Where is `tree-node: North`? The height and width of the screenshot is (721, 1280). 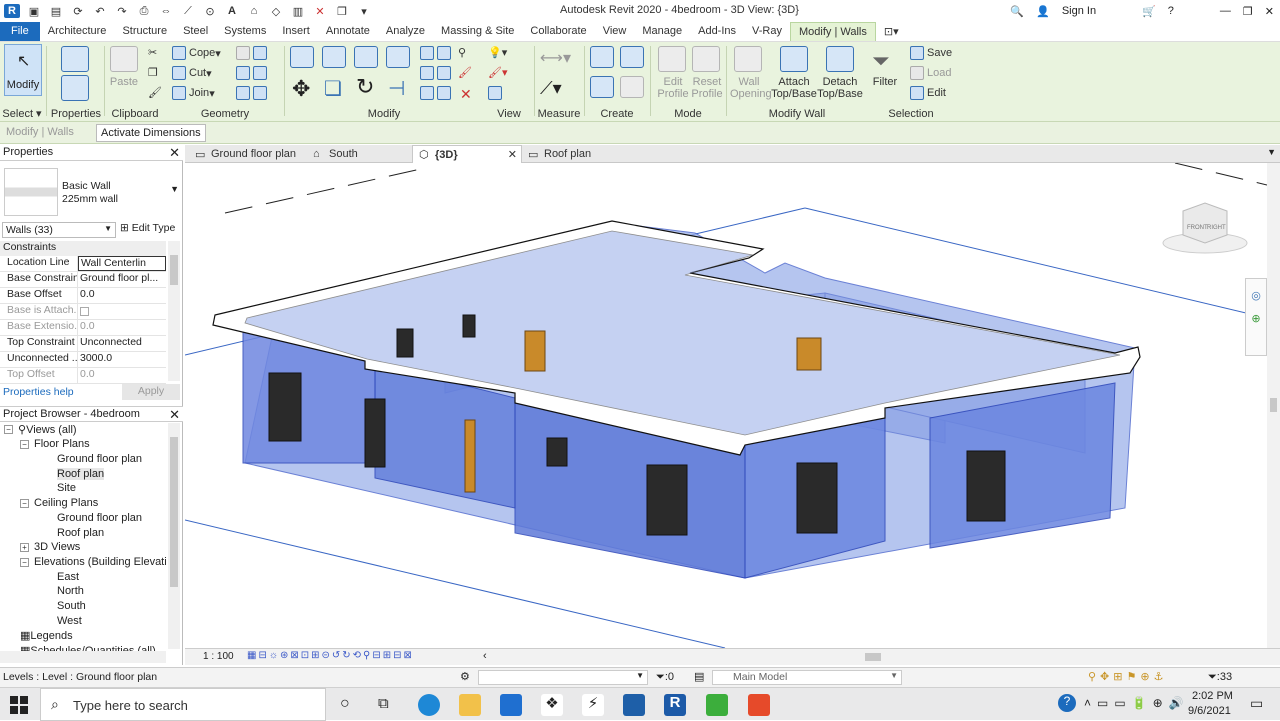 tree-node: North is located at coordinates (70, 591).